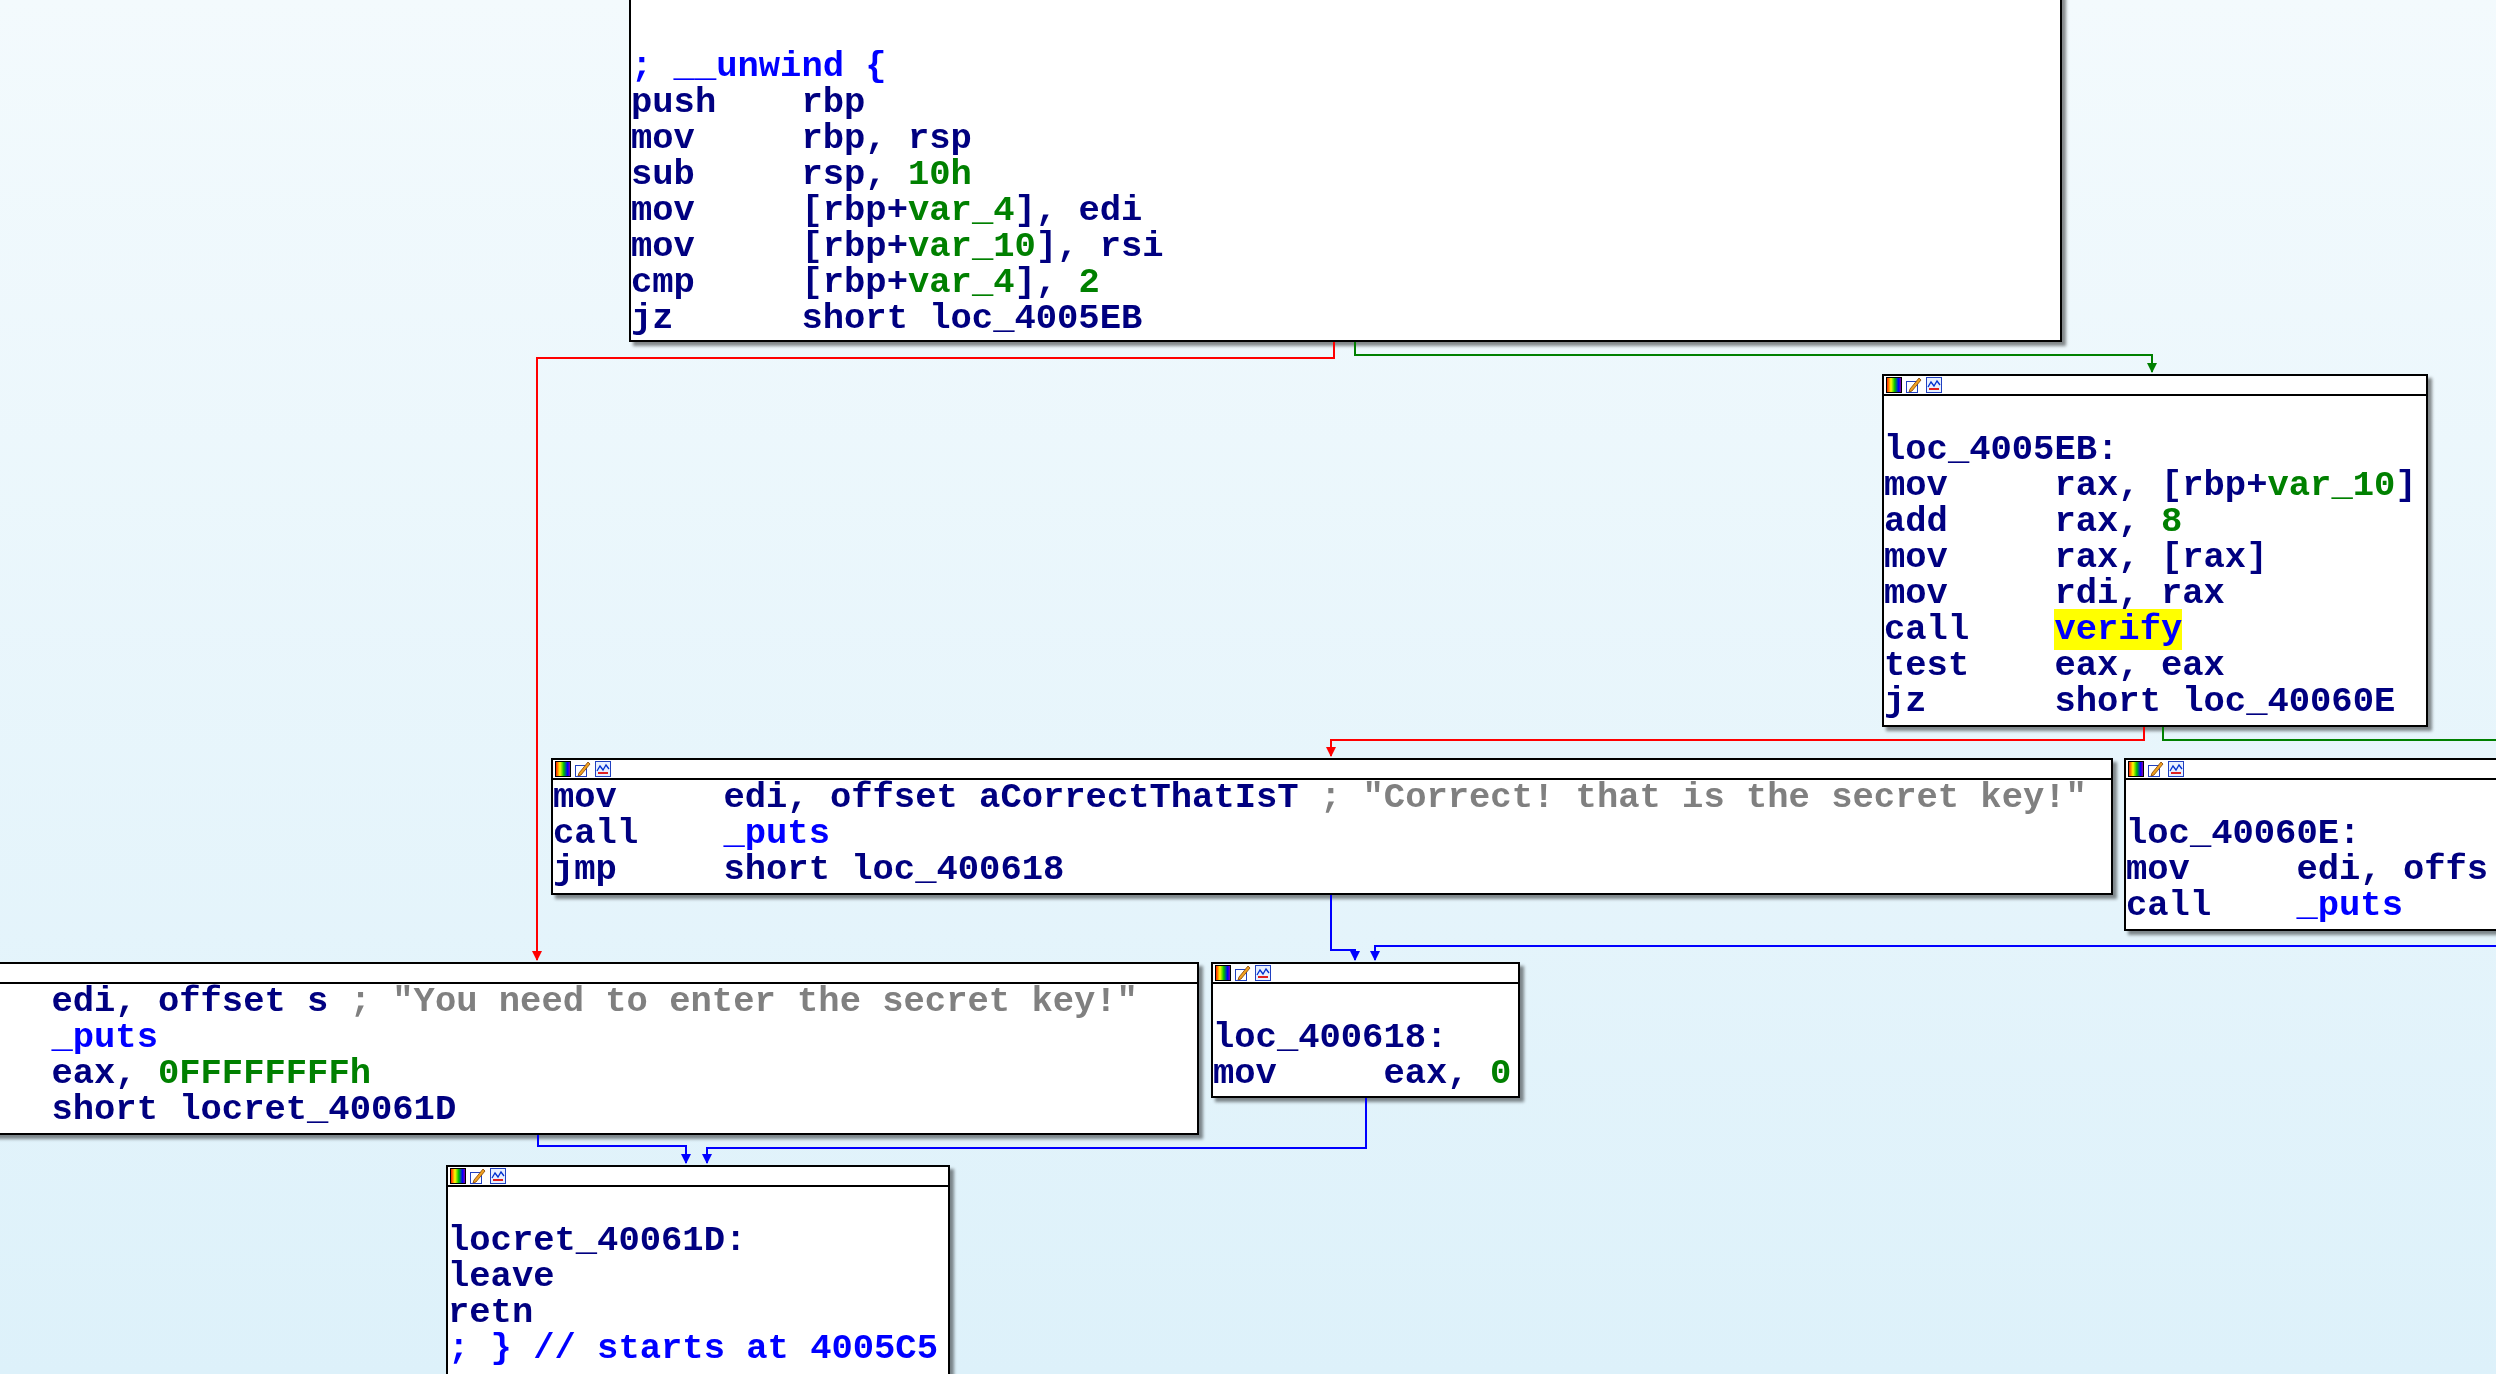 The width and height of the screenshot is (2496, 1374). Describe the element at coordinates (743, 1001) in the screenshot. I see `string-comment: ; "You need to enter the secret key!"` at that location.